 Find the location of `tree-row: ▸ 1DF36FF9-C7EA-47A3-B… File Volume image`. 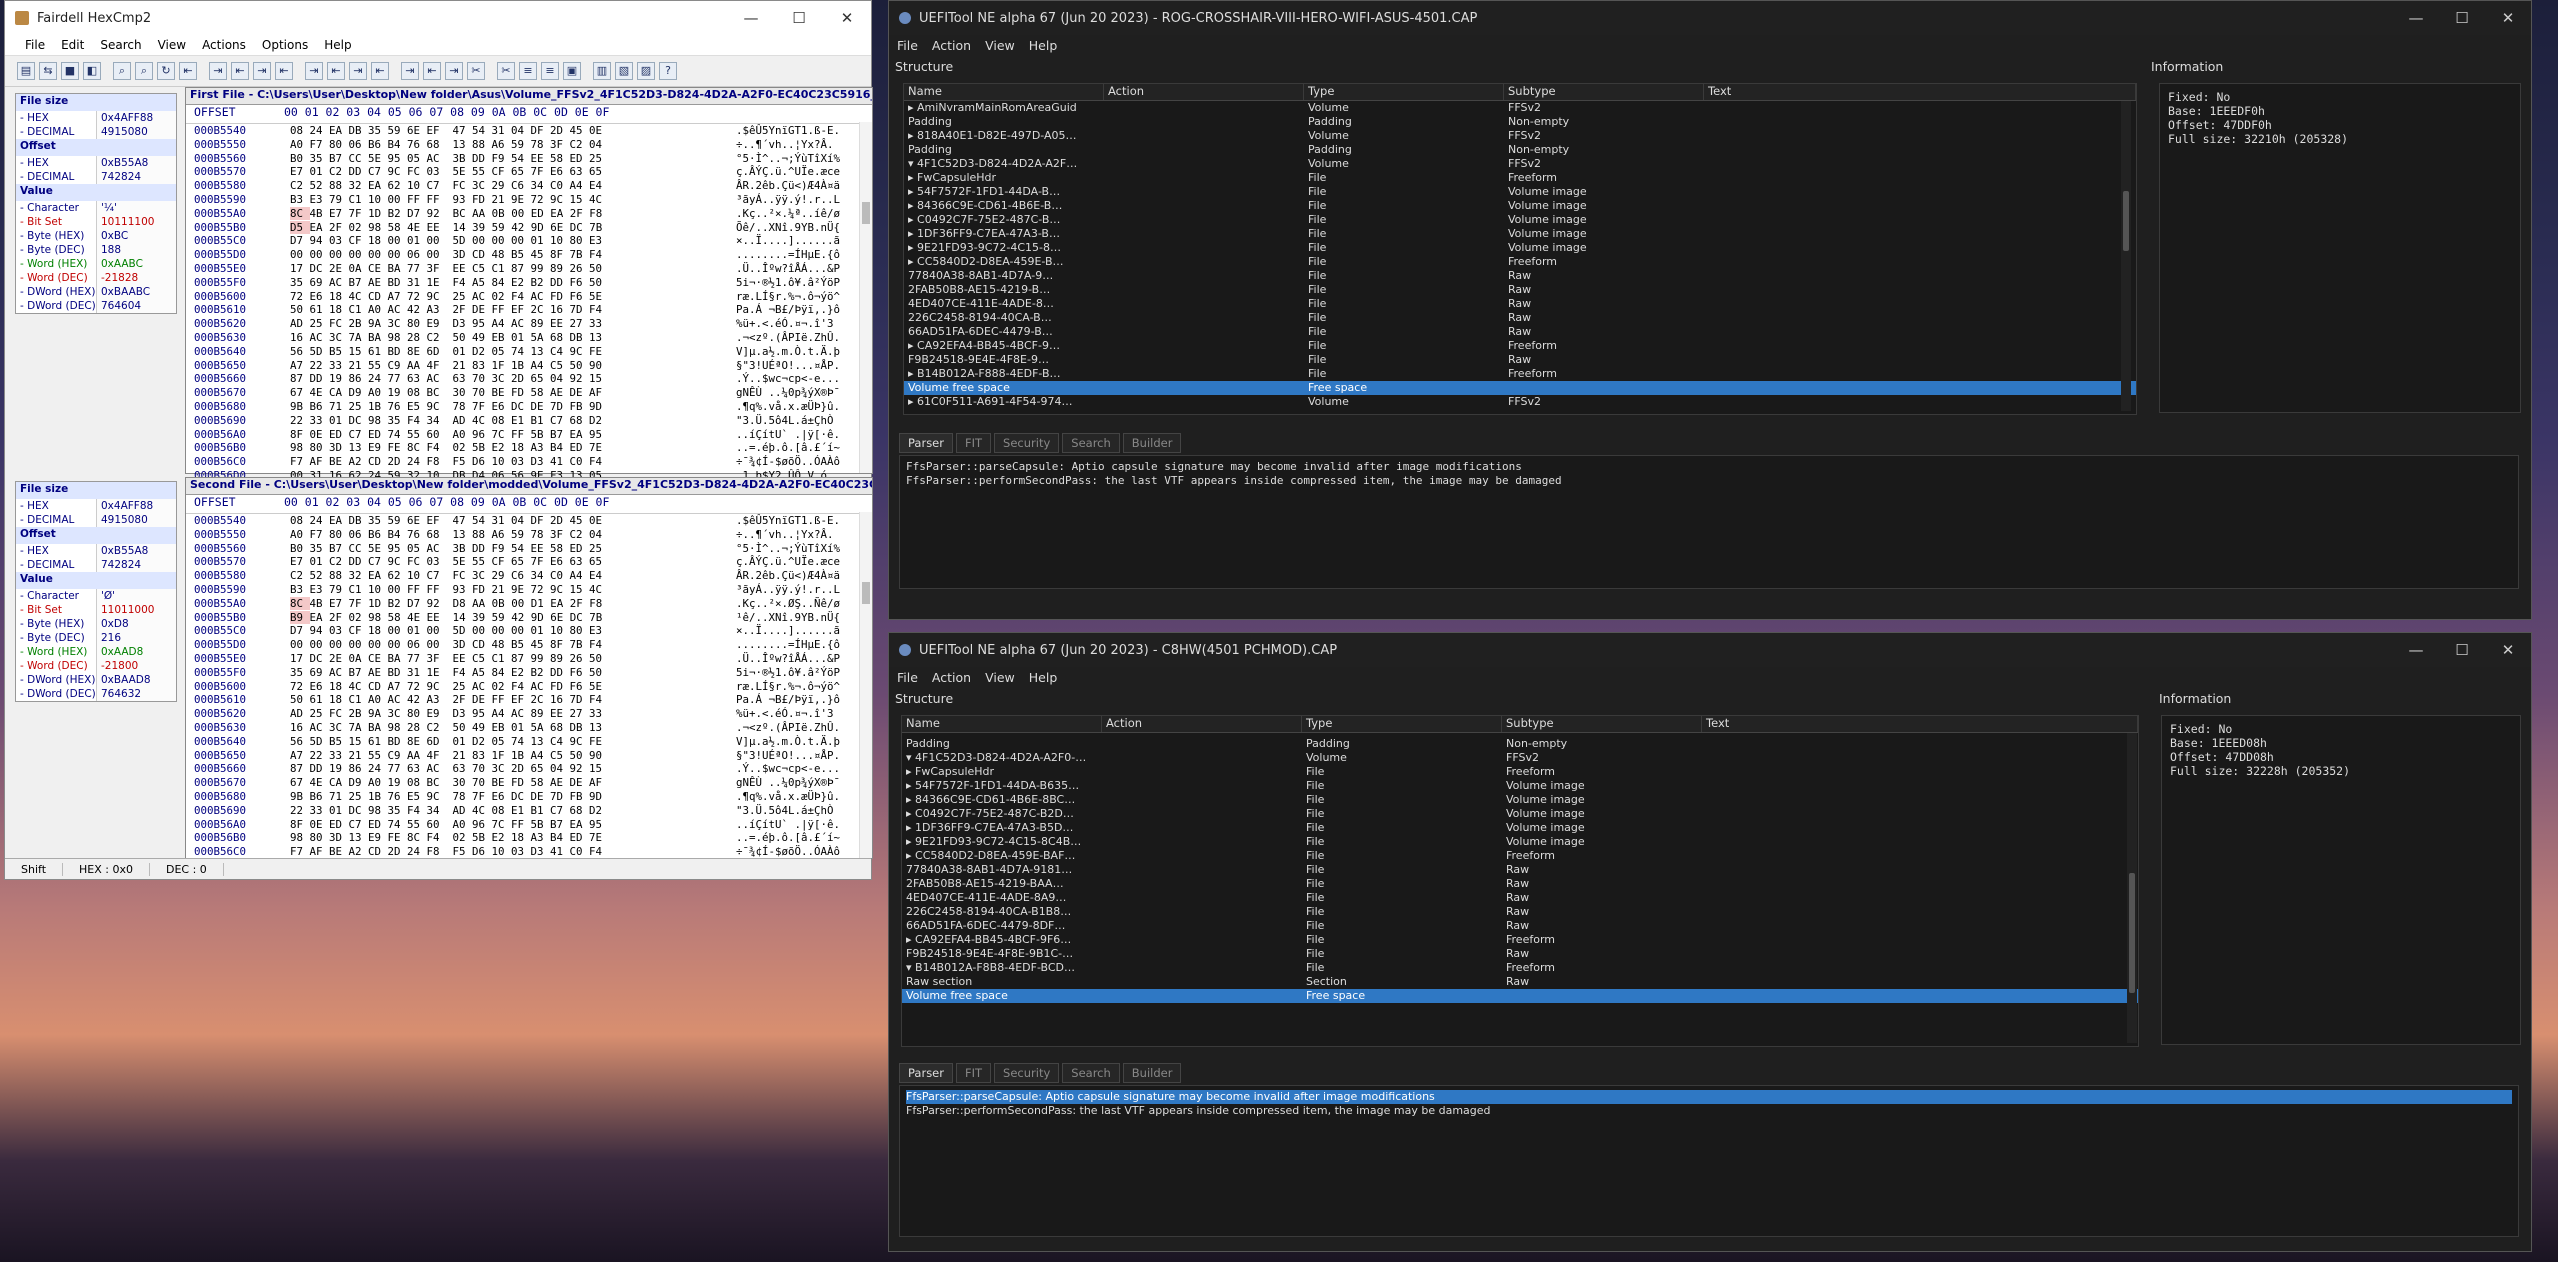

tree-row: ▸ 1DF36FF9-C7EA-47A3-B… File Volume image is located at coordinates (1520, 234).